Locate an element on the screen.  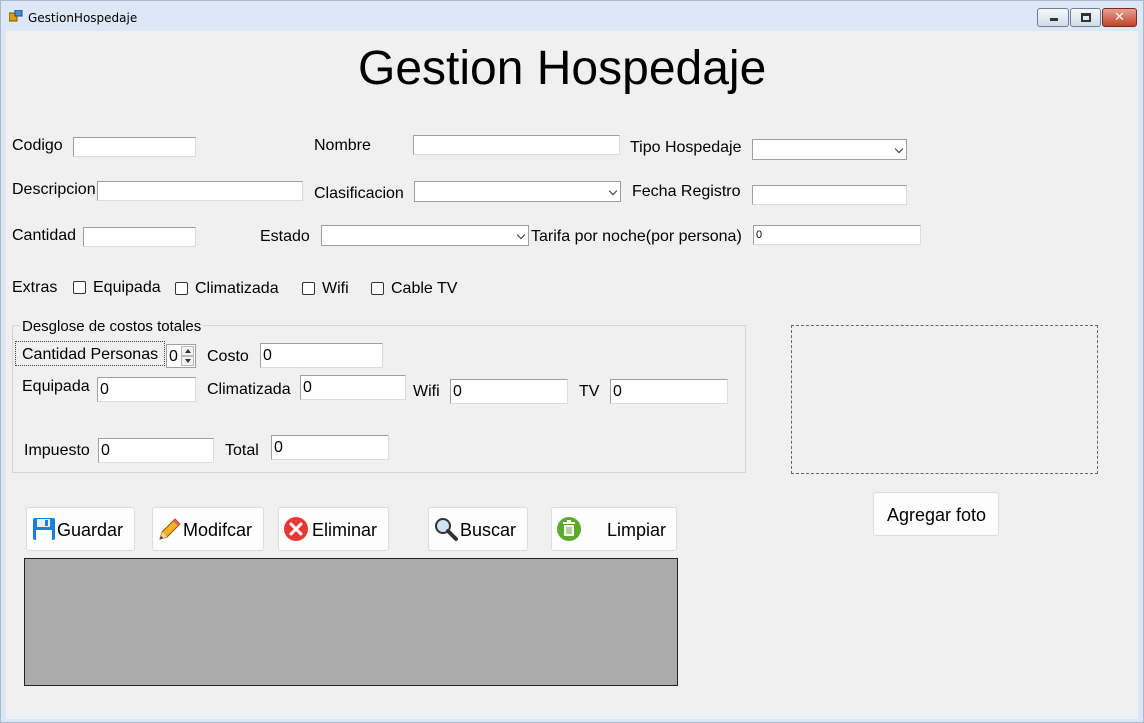
tipo-hospedaje-select is located at coordinates (829, 149).